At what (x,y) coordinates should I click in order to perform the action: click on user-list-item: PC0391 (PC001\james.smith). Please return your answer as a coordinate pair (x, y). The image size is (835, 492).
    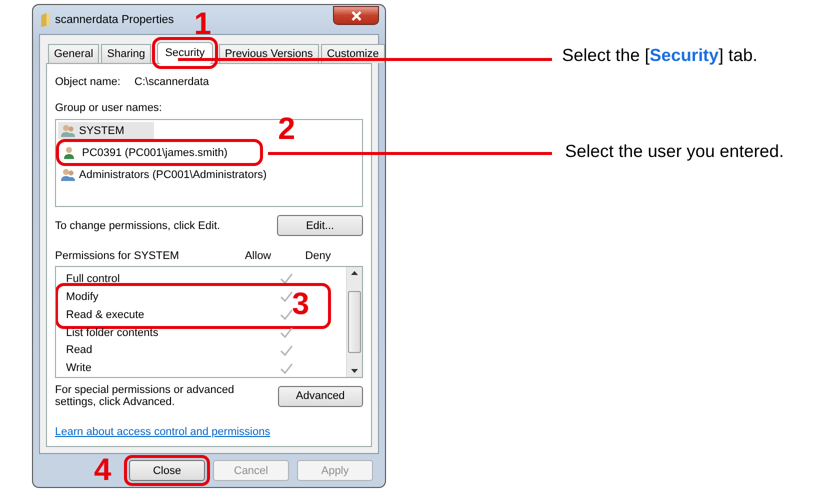
    Looking at the image, I should click on (159, 152).